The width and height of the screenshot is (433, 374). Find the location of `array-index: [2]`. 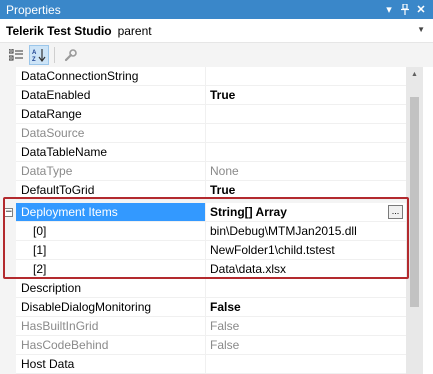

array-index: [2] is located at coordinates (111, 269).